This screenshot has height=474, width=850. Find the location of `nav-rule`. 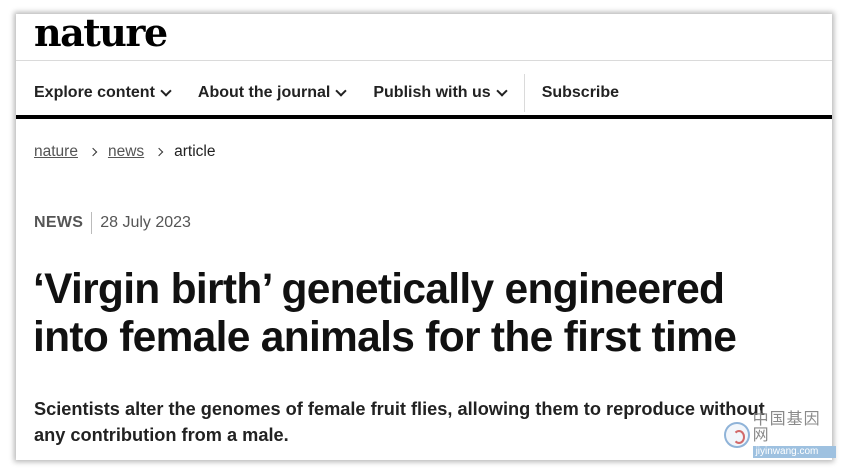

nav-rule is located at coordinates (424, 117).